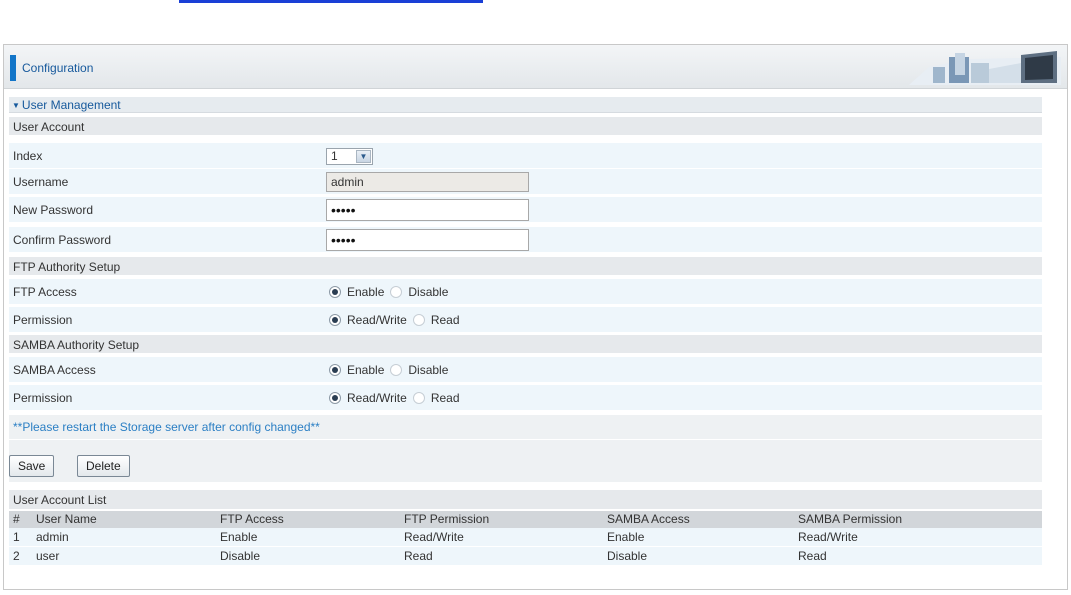 The width and height of the screenshot is (1071, 595). I want to click on column-header-samba-permission: SAMBA Permission, so click(850, 519).